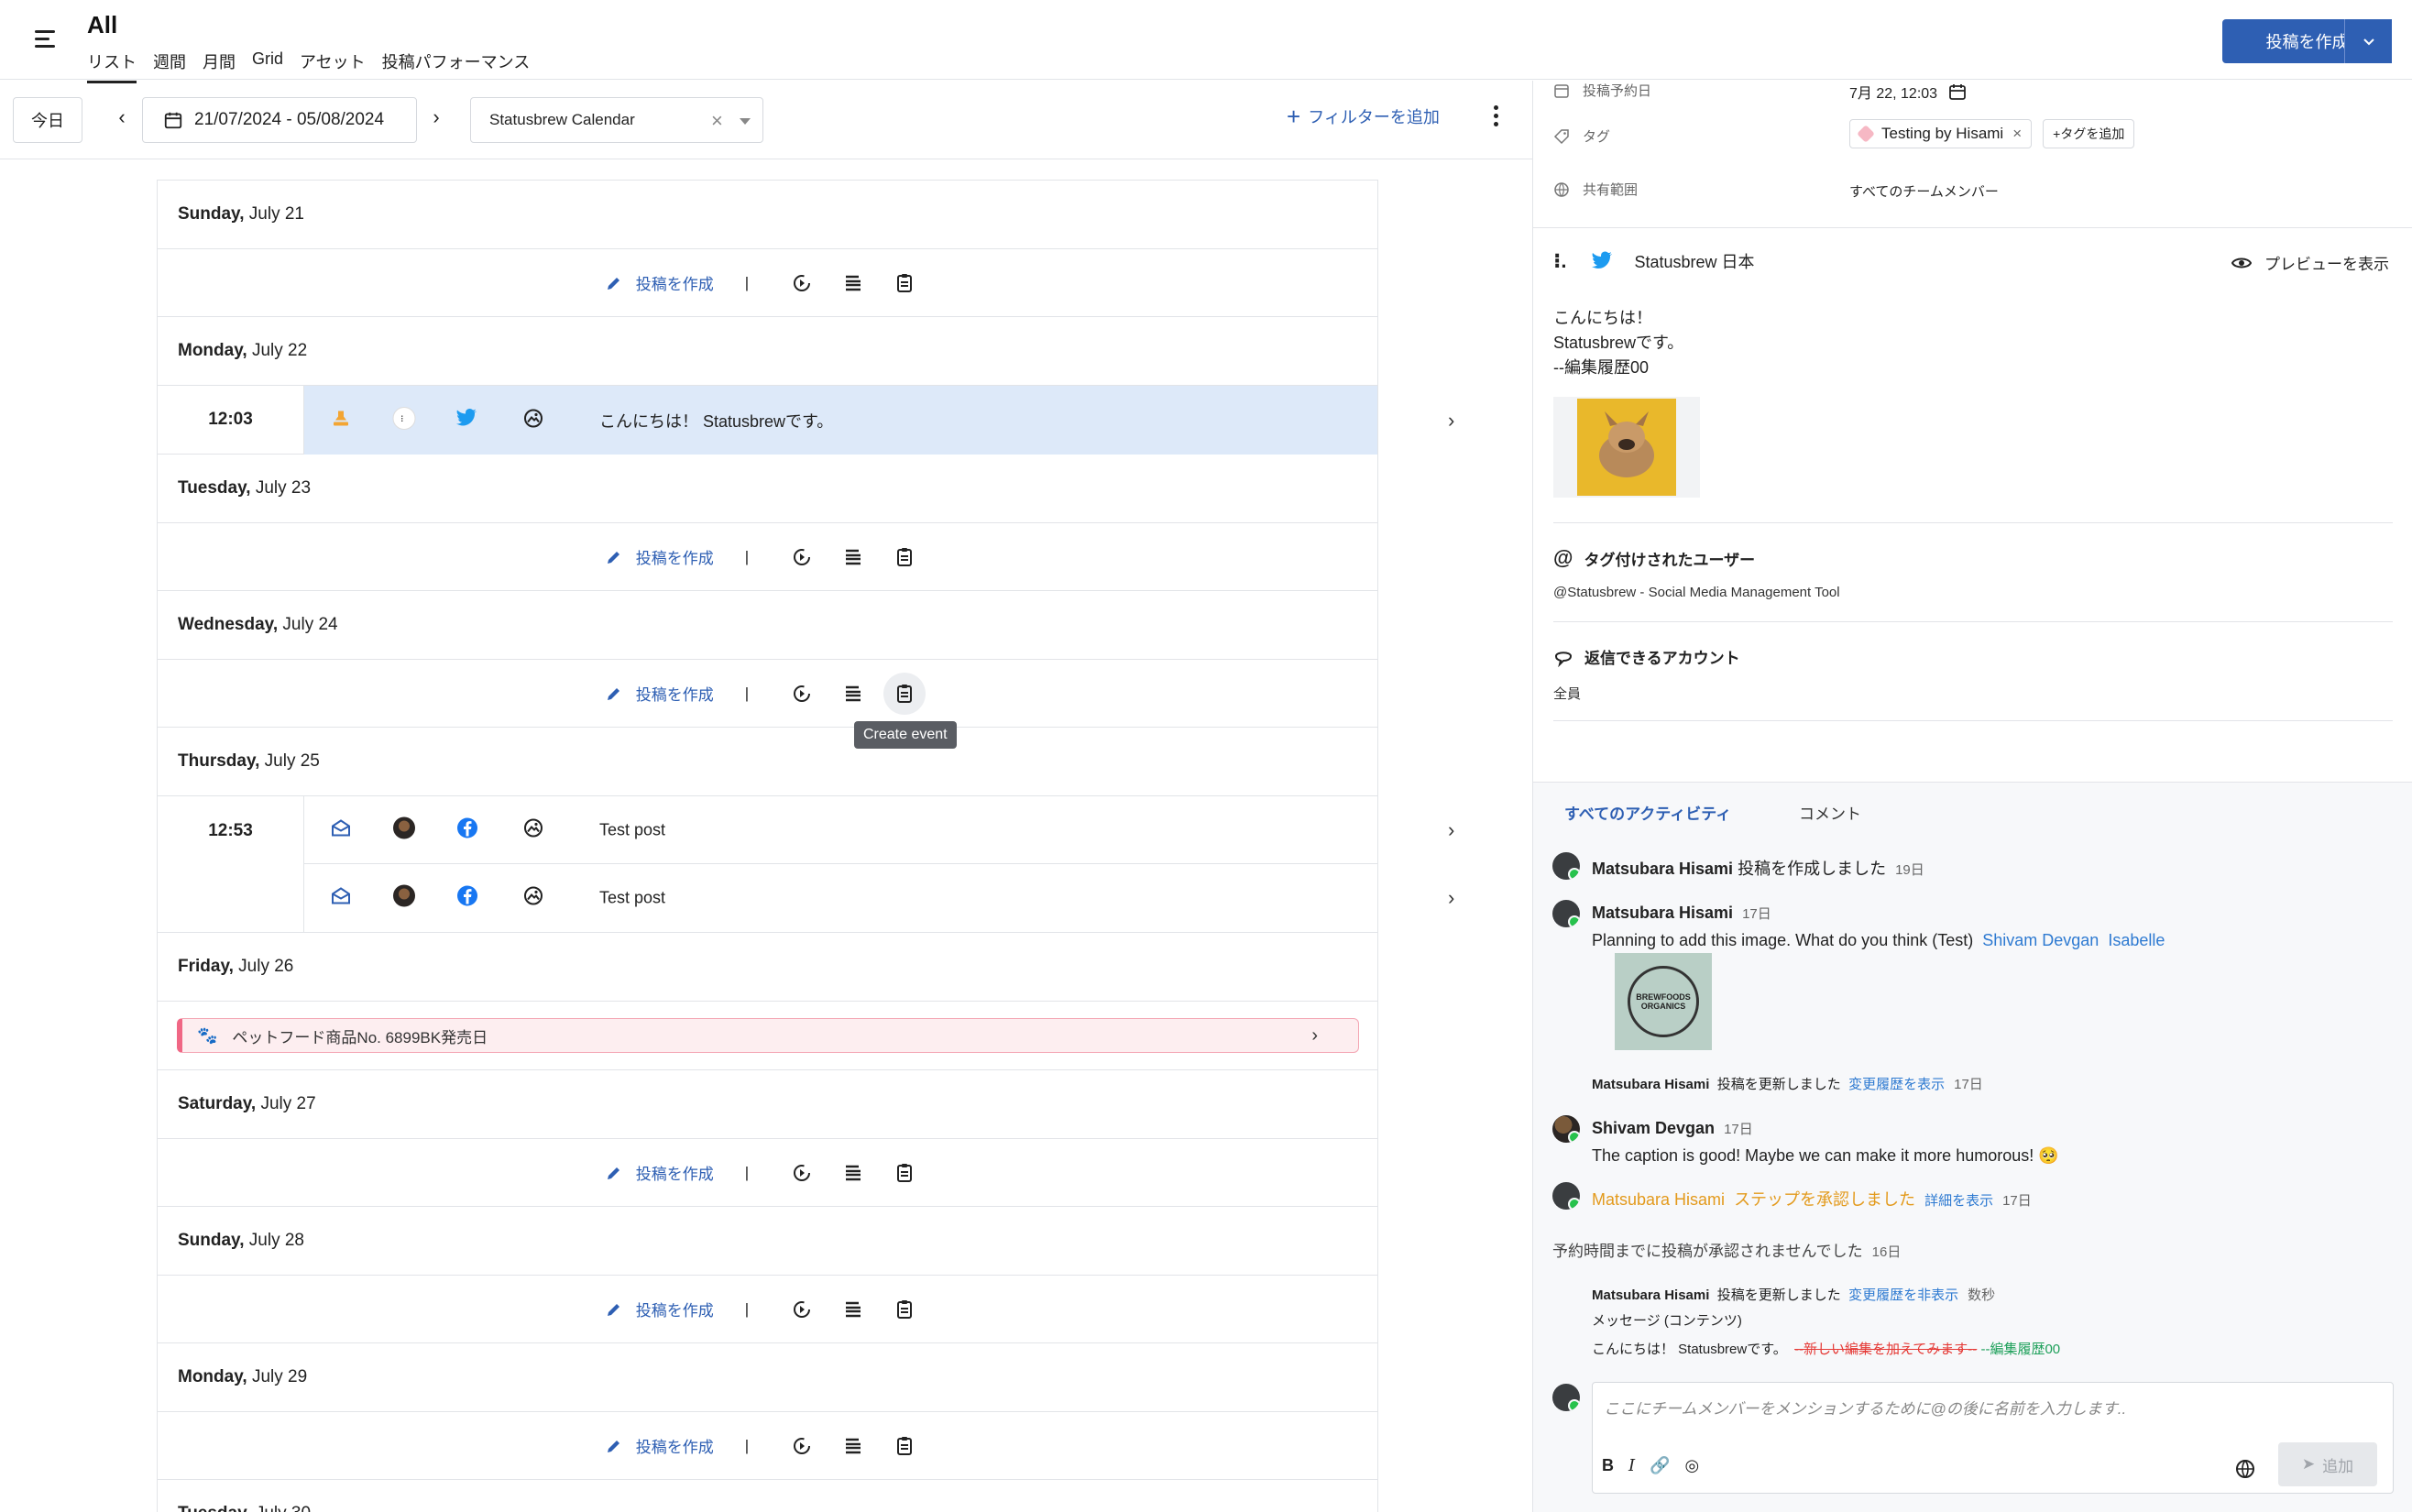 The width and height of the screenshot is (2412, 1512). What do you see at coordinates (2089, 133) in the screenshot?
I see `add-tag-button: +タグを追加` at bounding box center [2089, 133].